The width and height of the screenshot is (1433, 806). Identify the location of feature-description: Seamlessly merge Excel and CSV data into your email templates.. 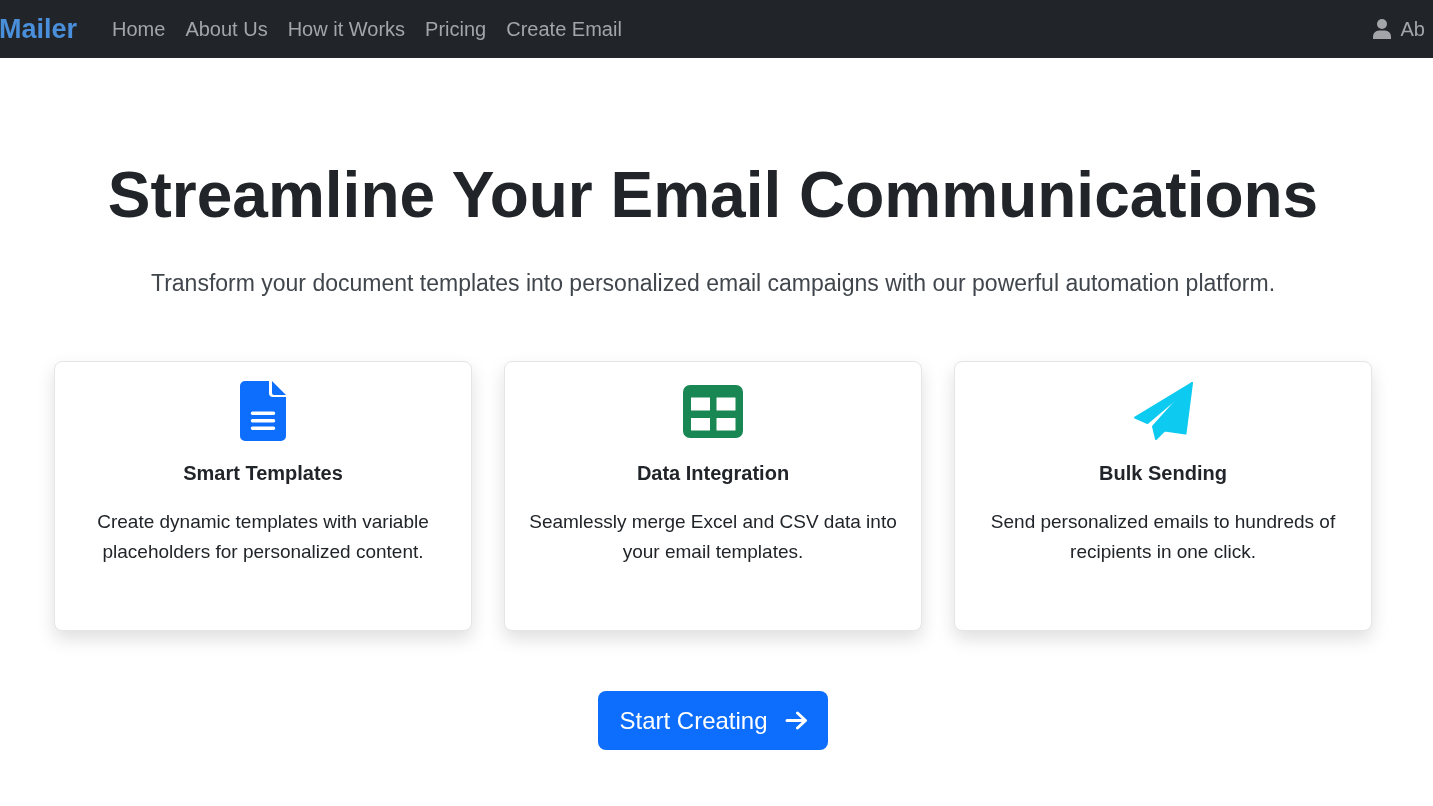
(713, 537).